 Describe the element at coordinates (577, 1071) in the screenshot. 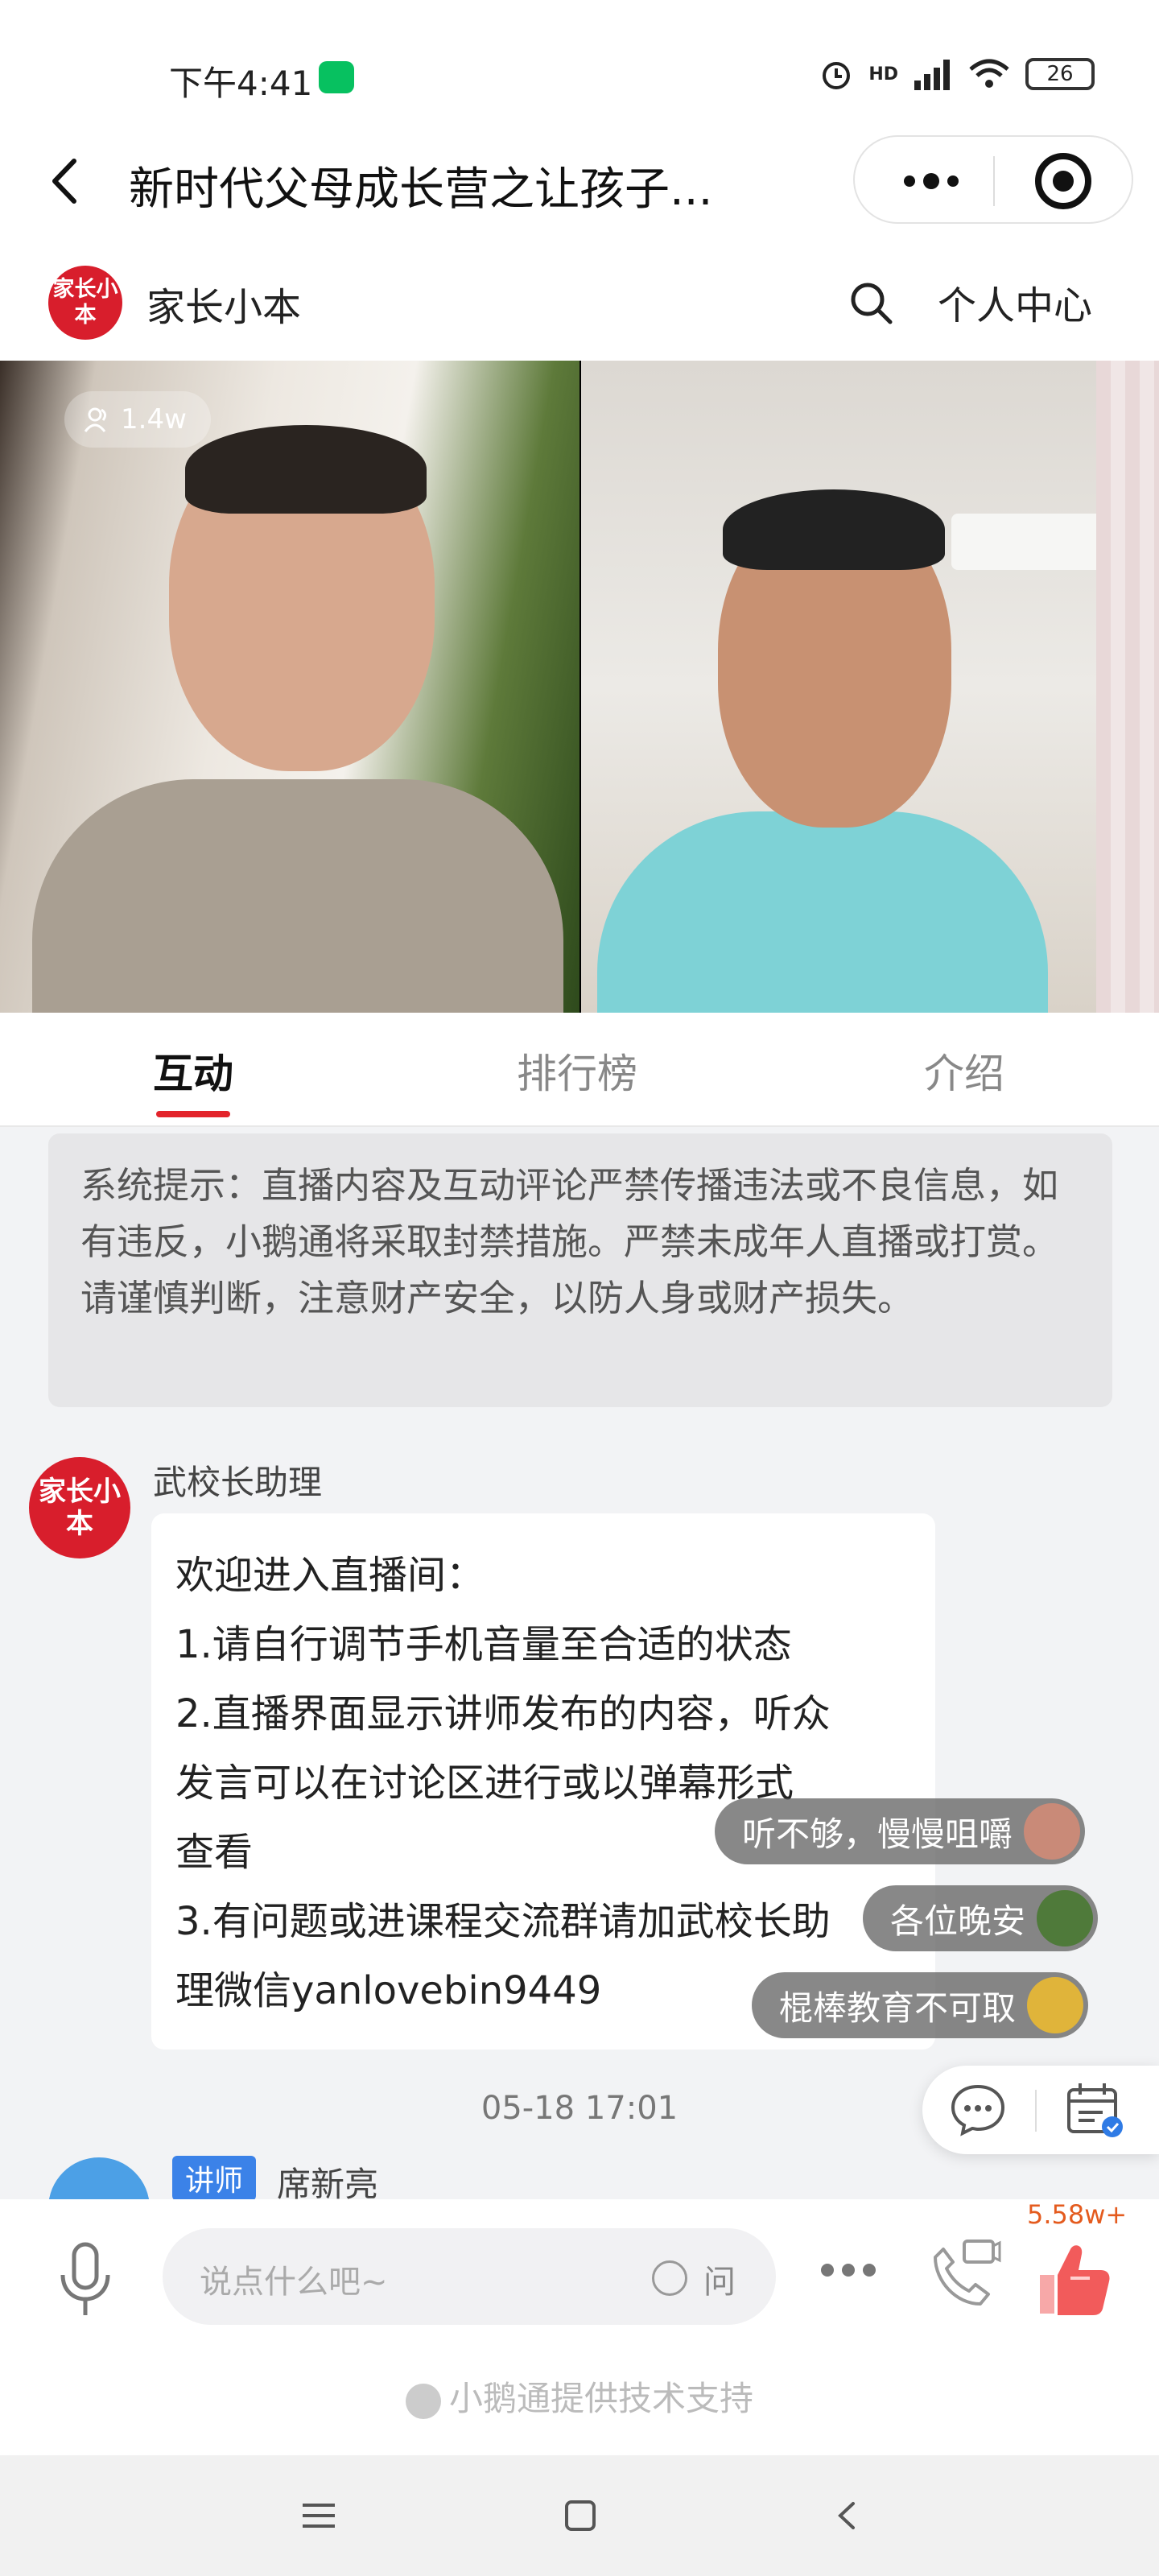

I see `tab-leaderboard: 排行榜` at that location.